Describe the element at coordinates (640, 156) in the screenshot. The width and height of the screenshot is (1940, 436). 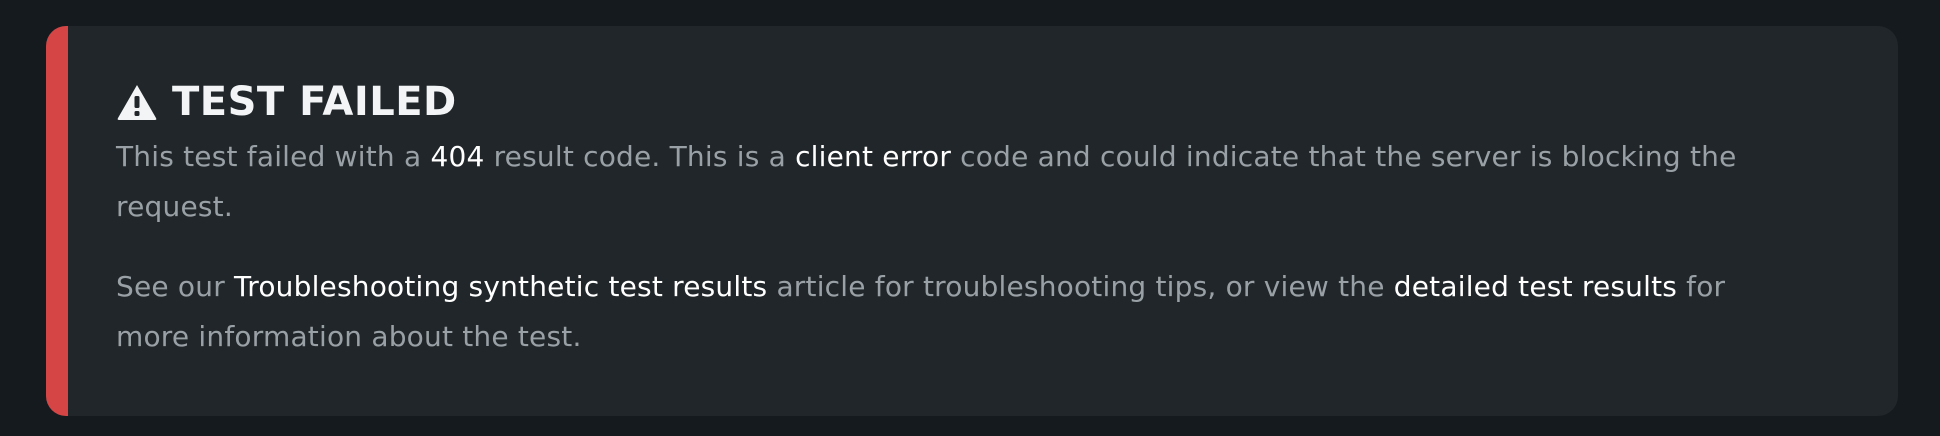
I see `desc-text-2: result code. This is a` at that location.